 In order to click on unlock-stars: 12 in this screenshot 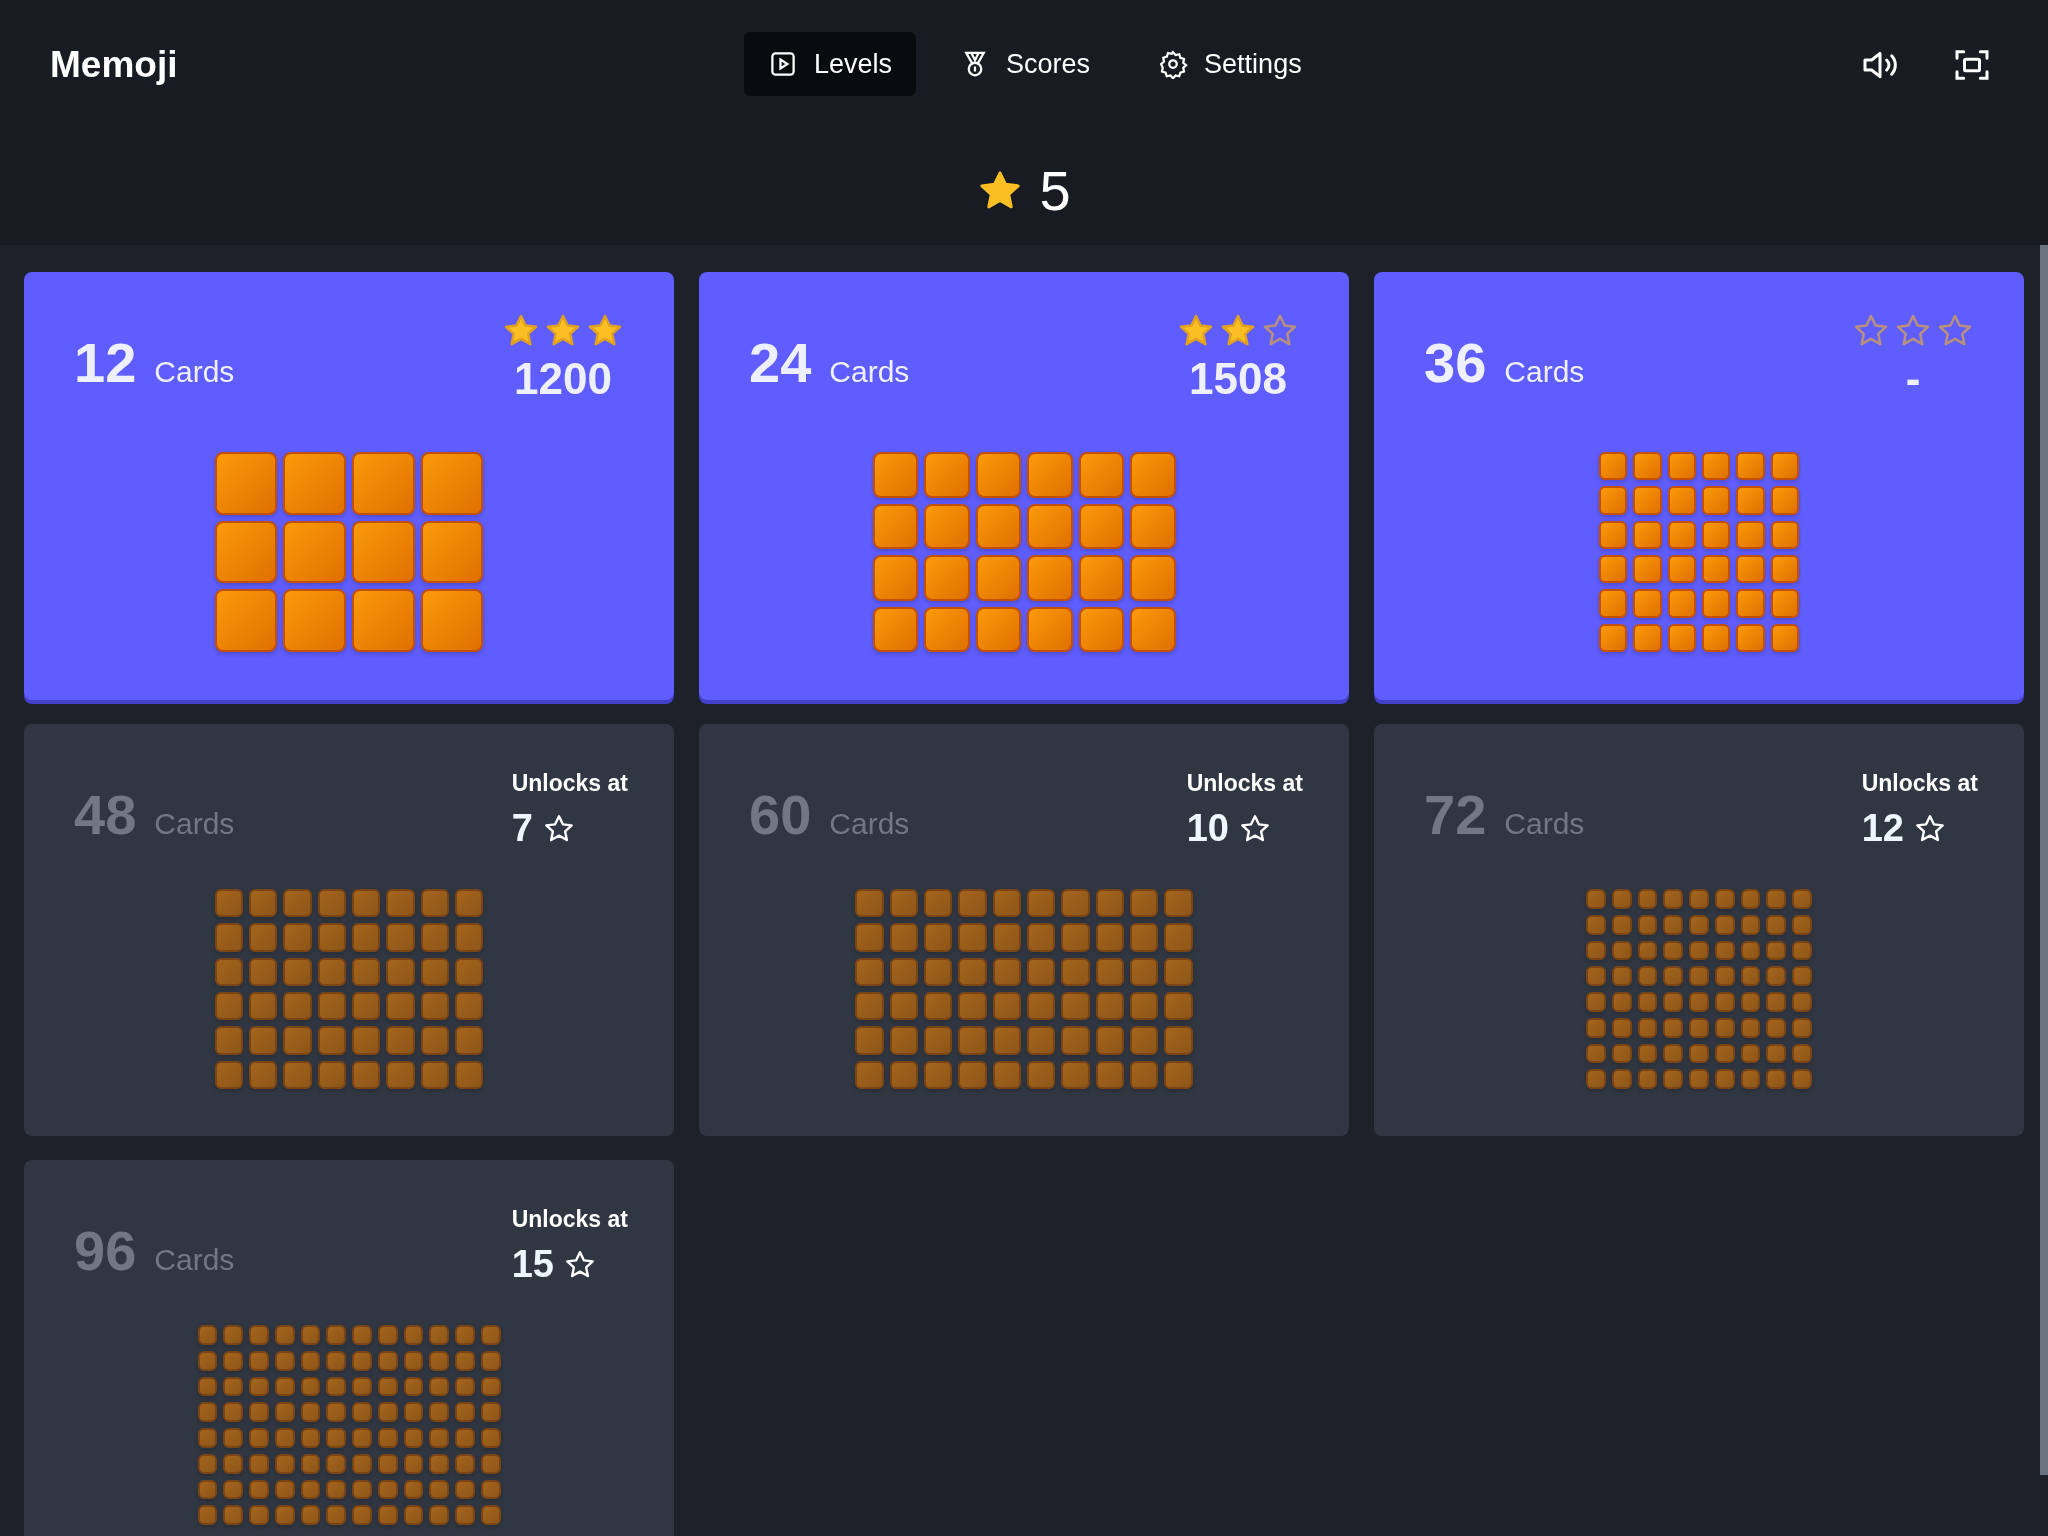, I will do `click(1882, 828)`.